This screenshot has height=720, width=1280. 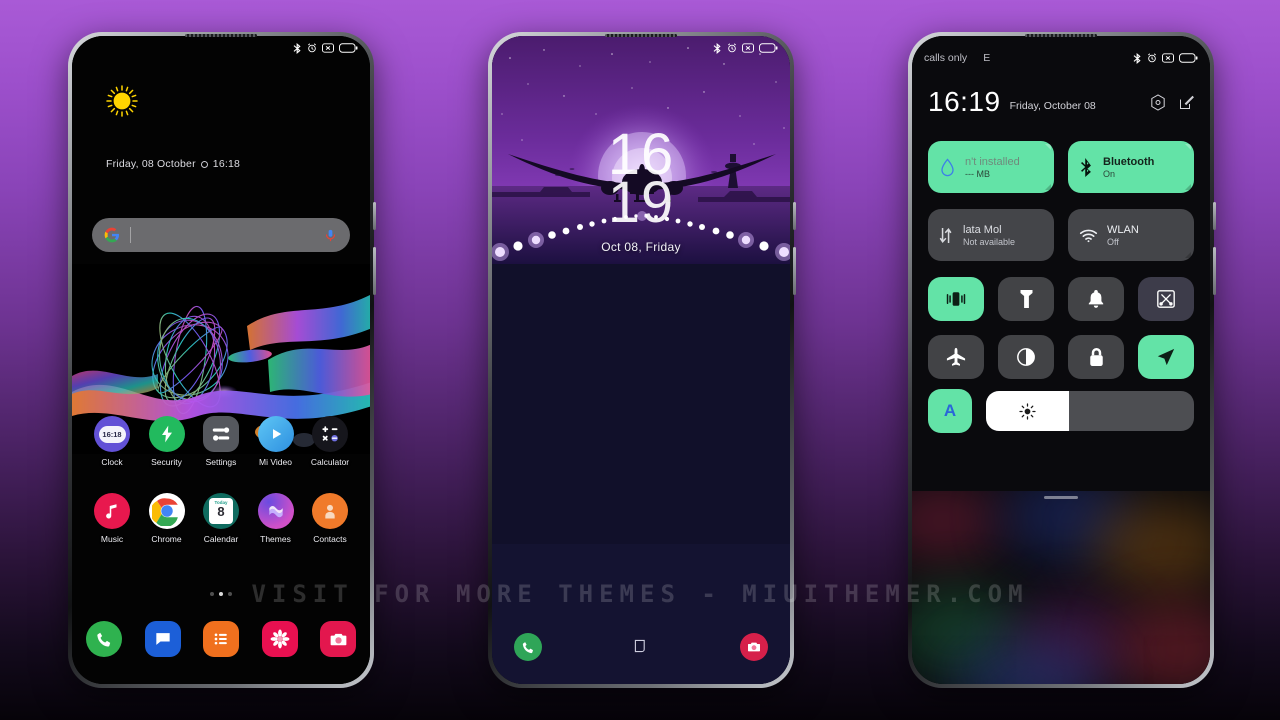 I want to click on lockscreen-clock: 16 19, so click(x=641, y=180).